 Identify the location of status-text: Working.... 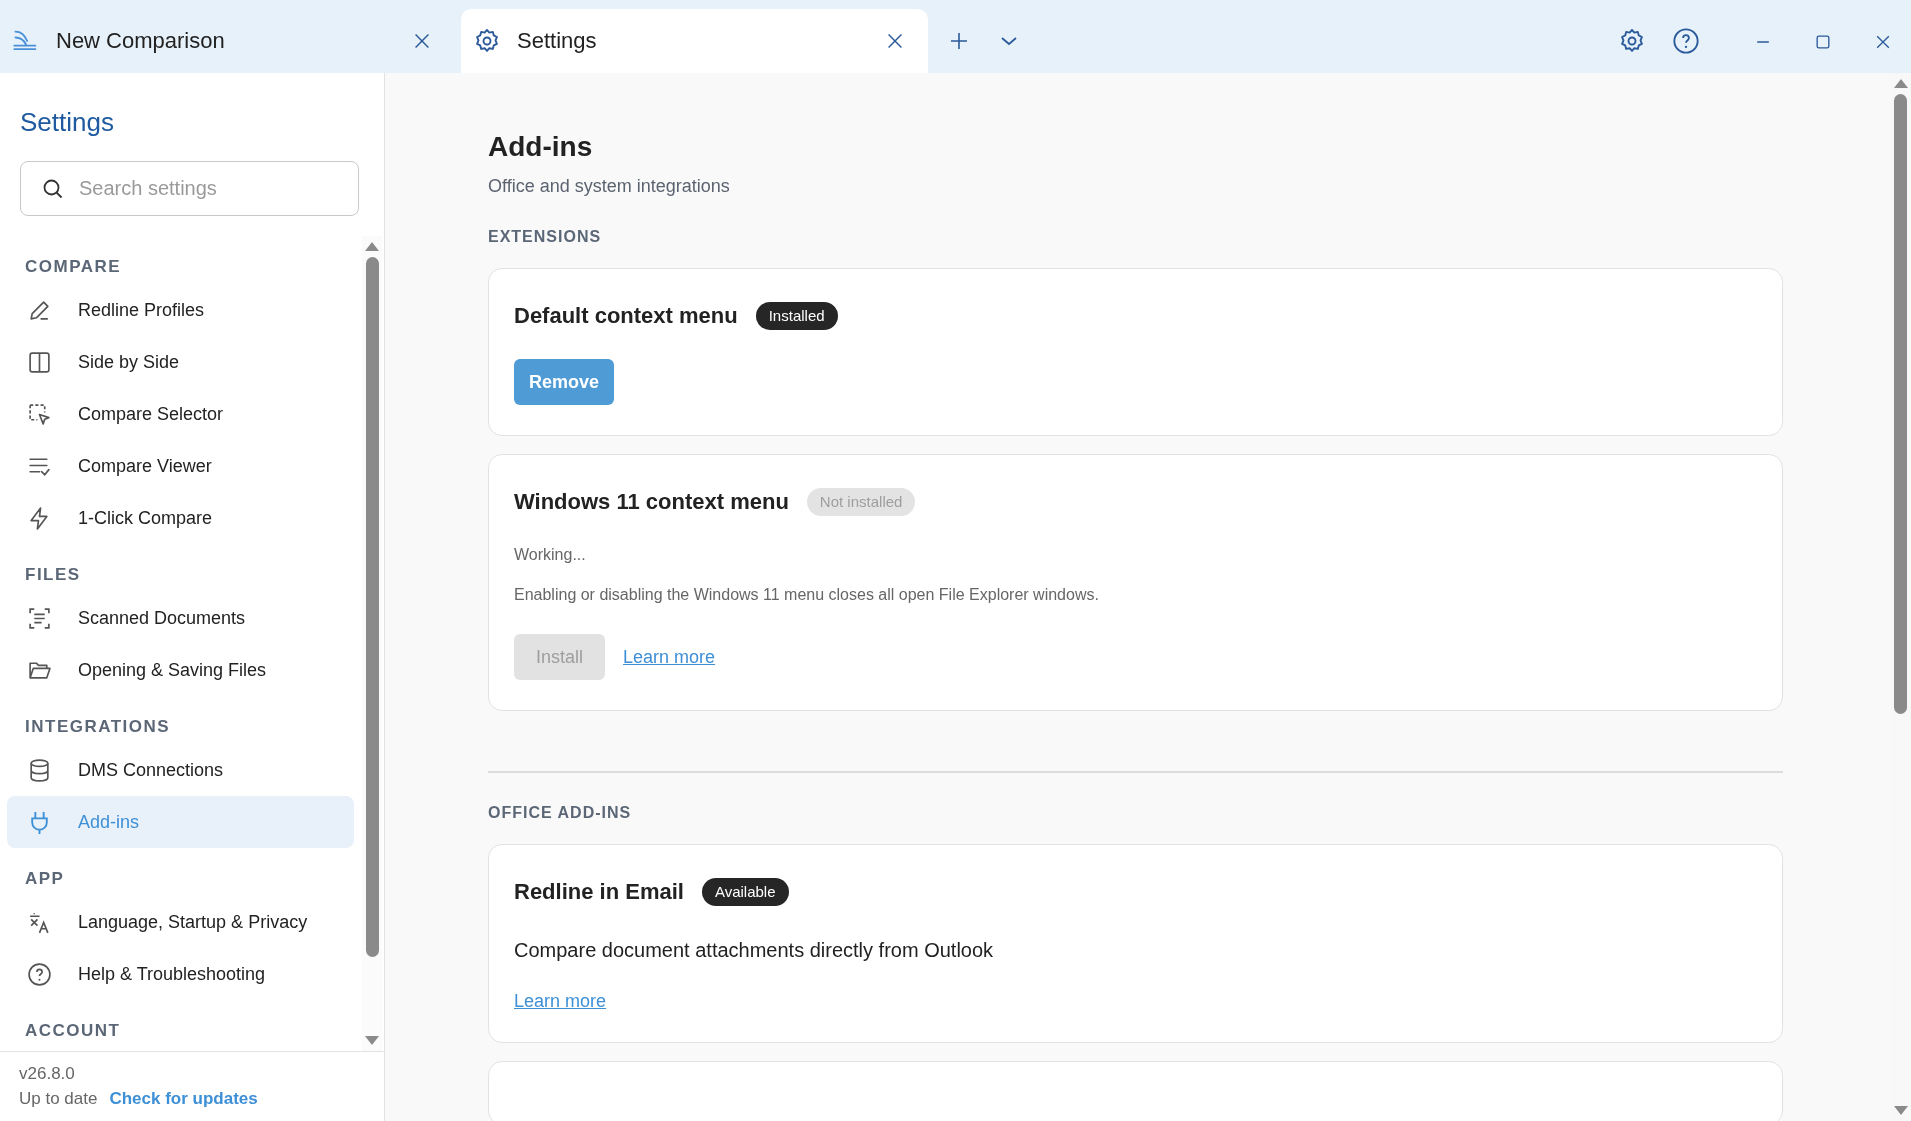
(550, 555).